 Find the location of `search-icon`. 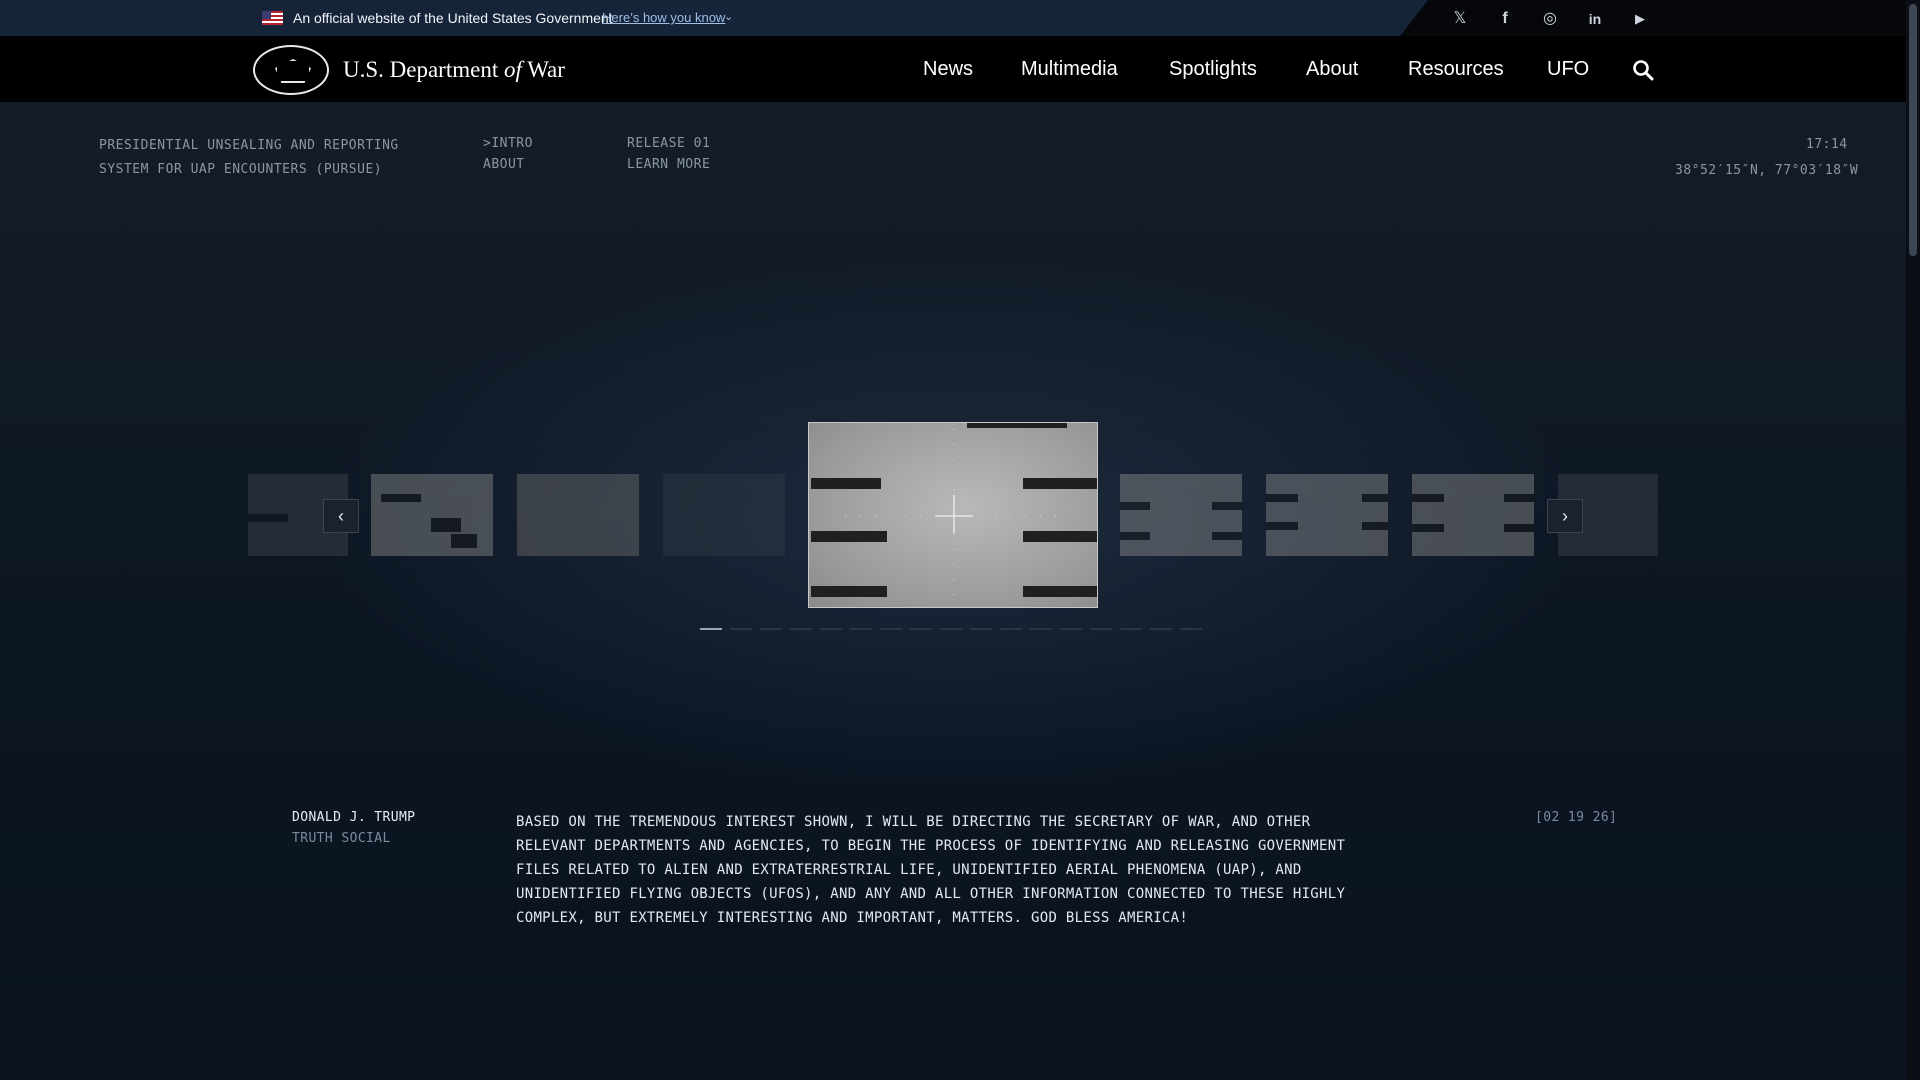

search-icon is located at coordinates (1643, 70).